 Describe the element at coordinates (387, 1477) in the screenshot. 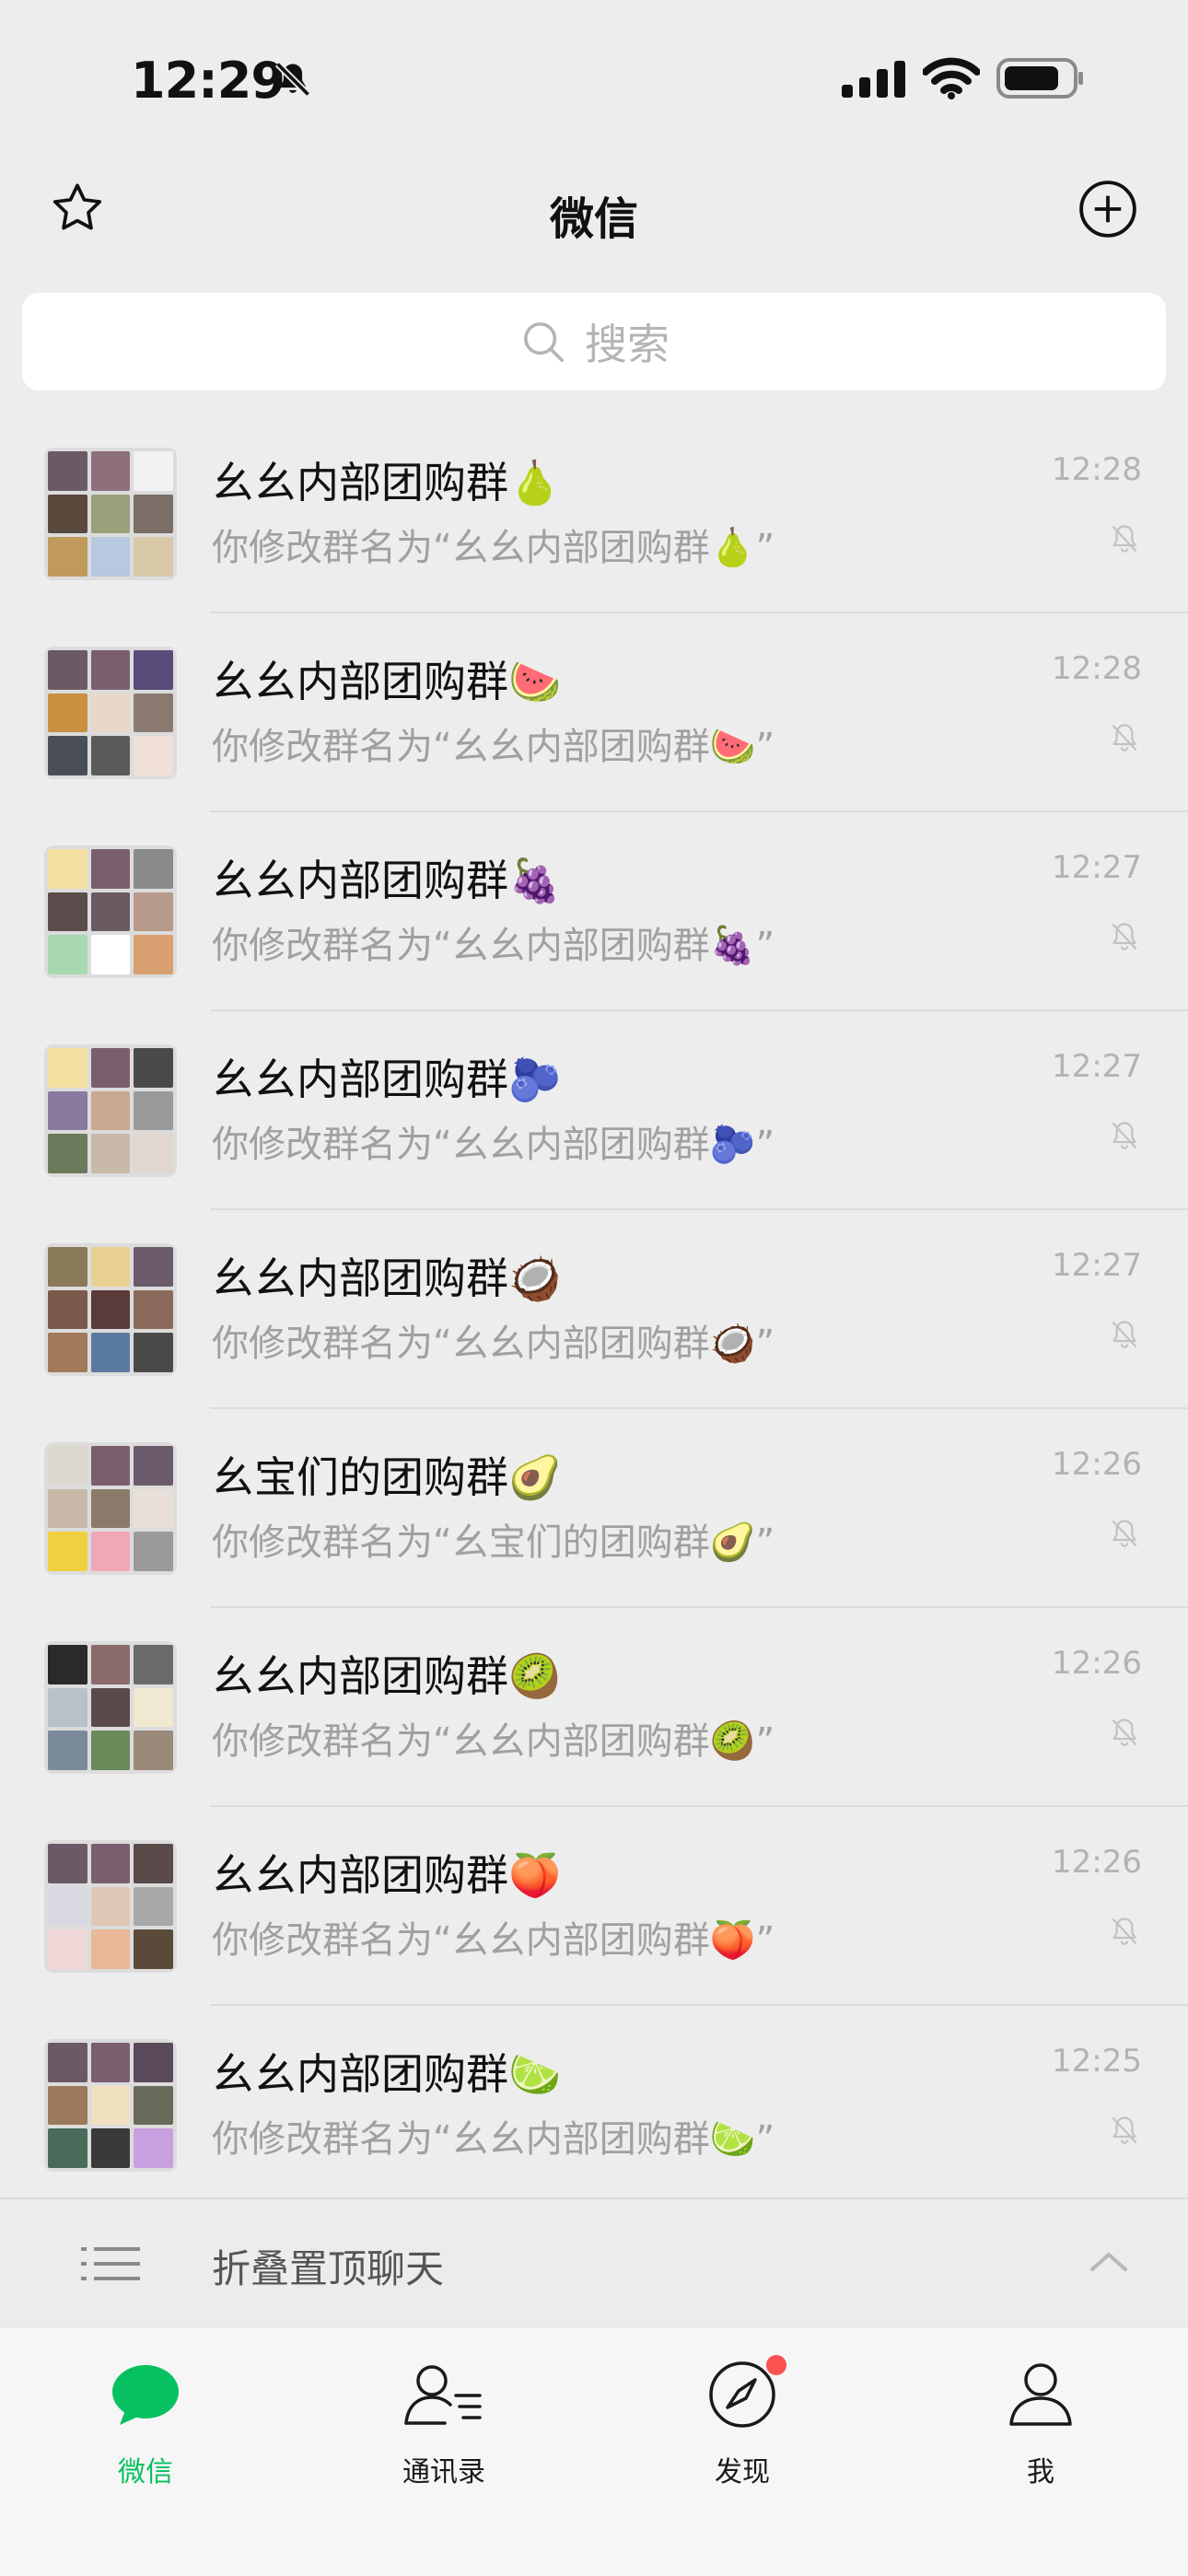

I see `chat-name: 幺宝们的团购群🥑` at that location.